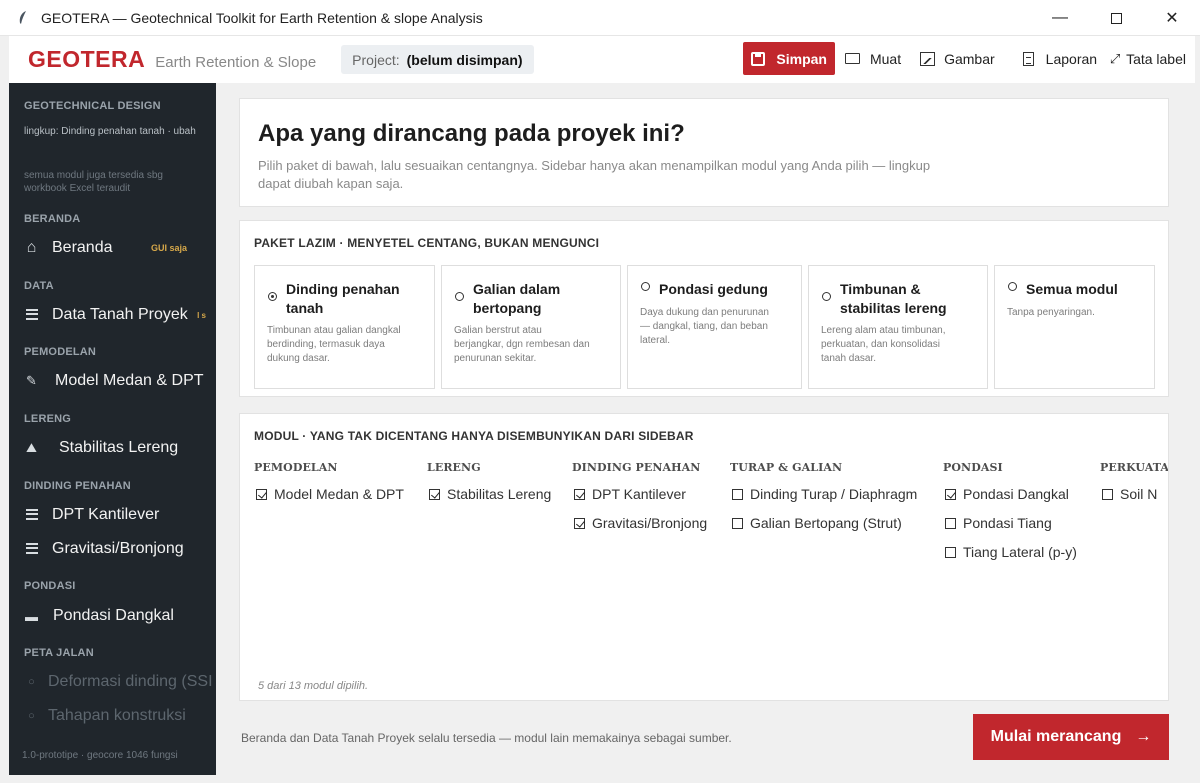 This screenshot has width=1200, height=783. I want to click on group-label-pemodelan: PEMODELAN, so click(60, 352).